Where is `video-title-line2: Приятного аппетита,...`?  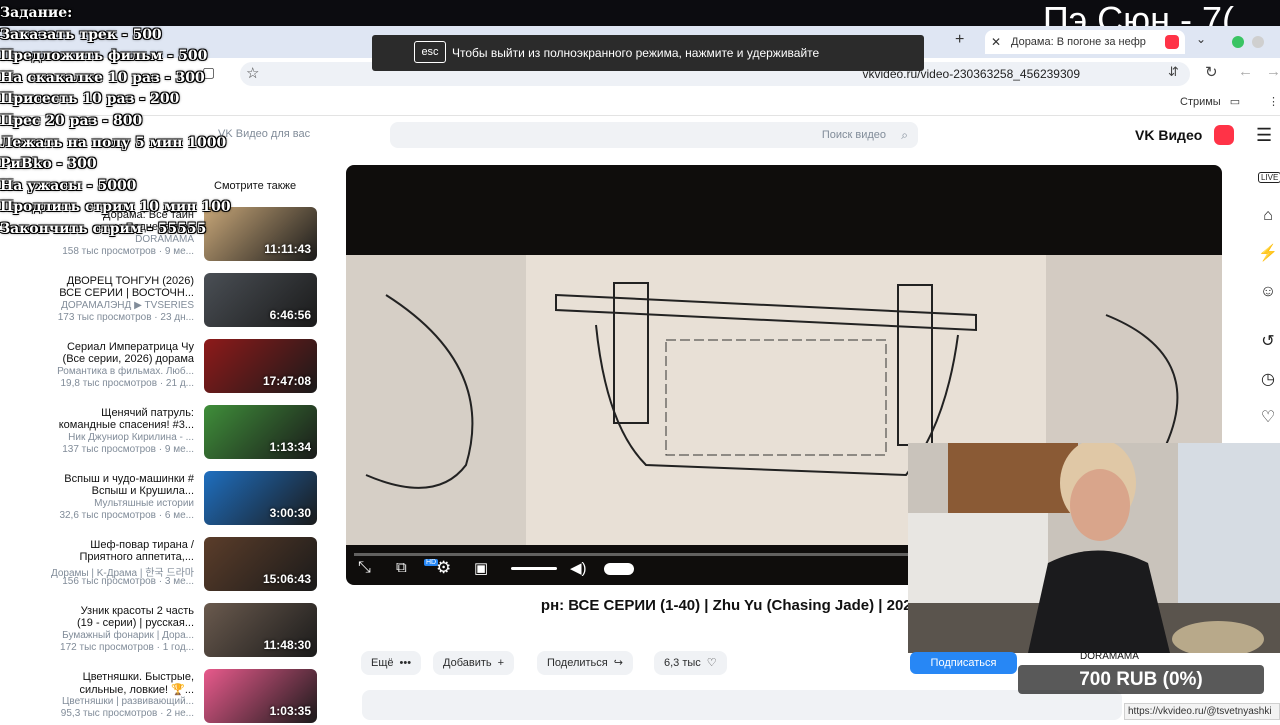
video-title-line2: Приятного аппетита,... is located at coordinates (136, 557).